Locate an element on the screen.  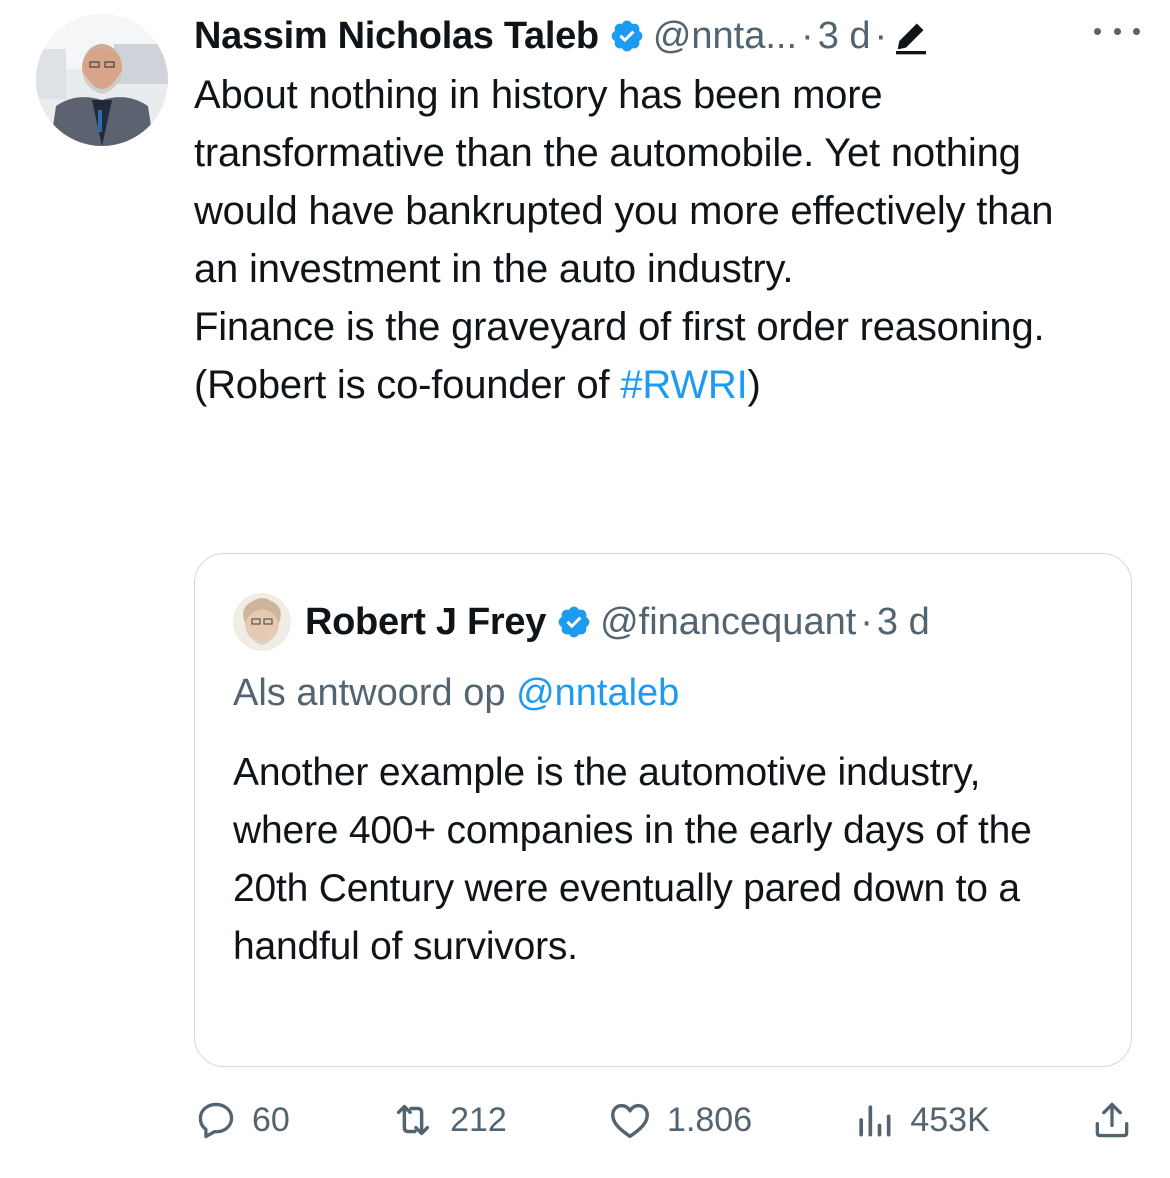
quoted-author-handle: @financequant is located at coordinates (728, 622).